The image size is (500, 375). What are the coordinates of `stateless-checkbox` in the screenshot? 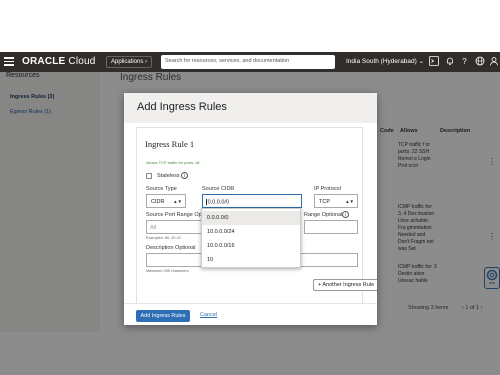 It's located at (149, 176).